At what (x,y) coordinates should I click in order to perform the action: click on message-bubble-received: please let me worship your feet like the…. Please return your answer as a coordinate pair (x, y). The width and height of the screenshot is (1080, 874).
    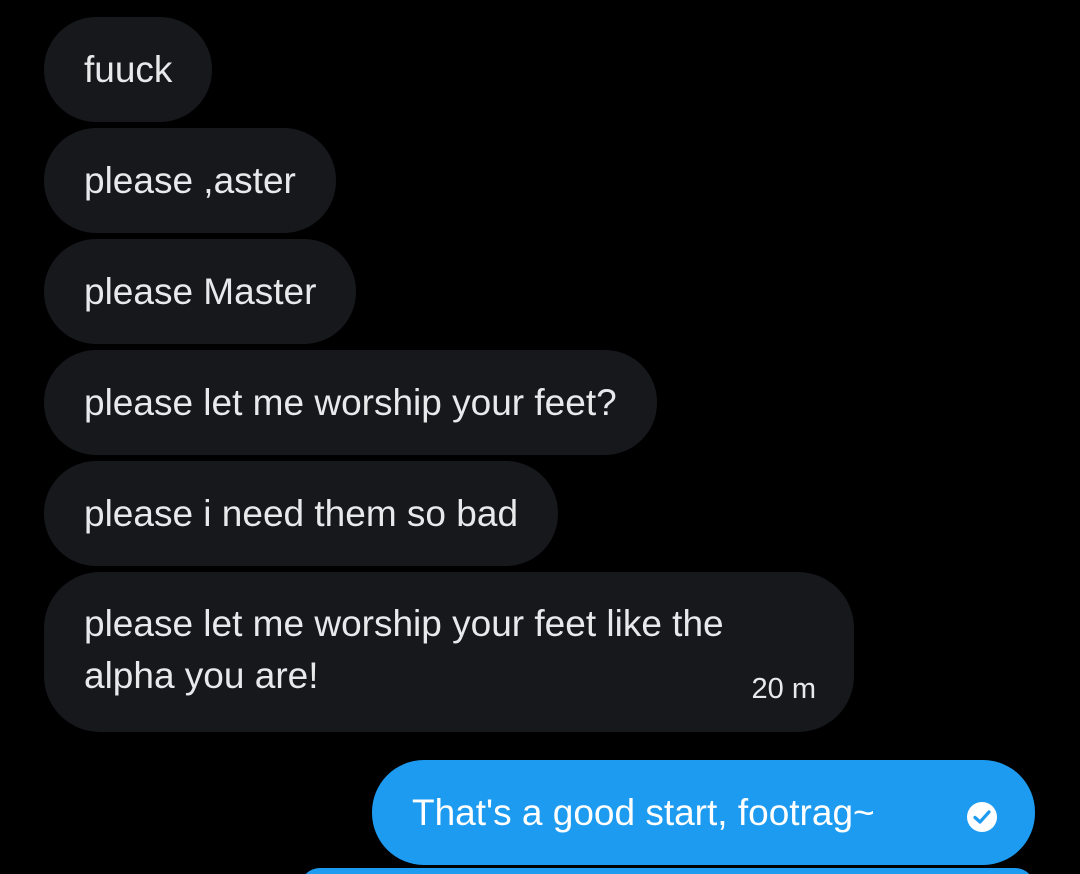
    Looking at the image, I should click on (449, 652).